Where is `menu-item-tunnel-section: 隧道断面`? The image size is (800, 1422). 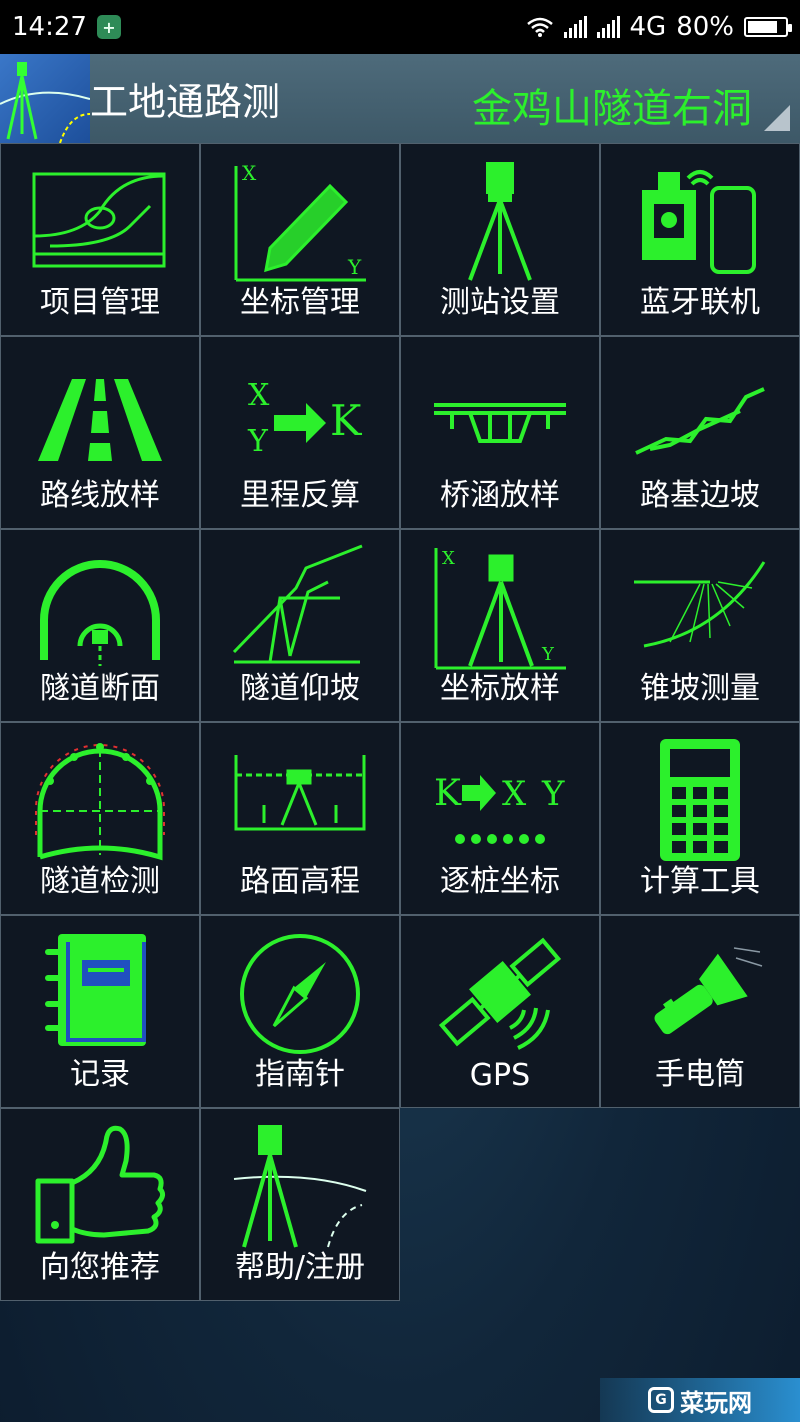
menu-item-tunnel-section: 隧道断面 is located at coordinates (100, 625).